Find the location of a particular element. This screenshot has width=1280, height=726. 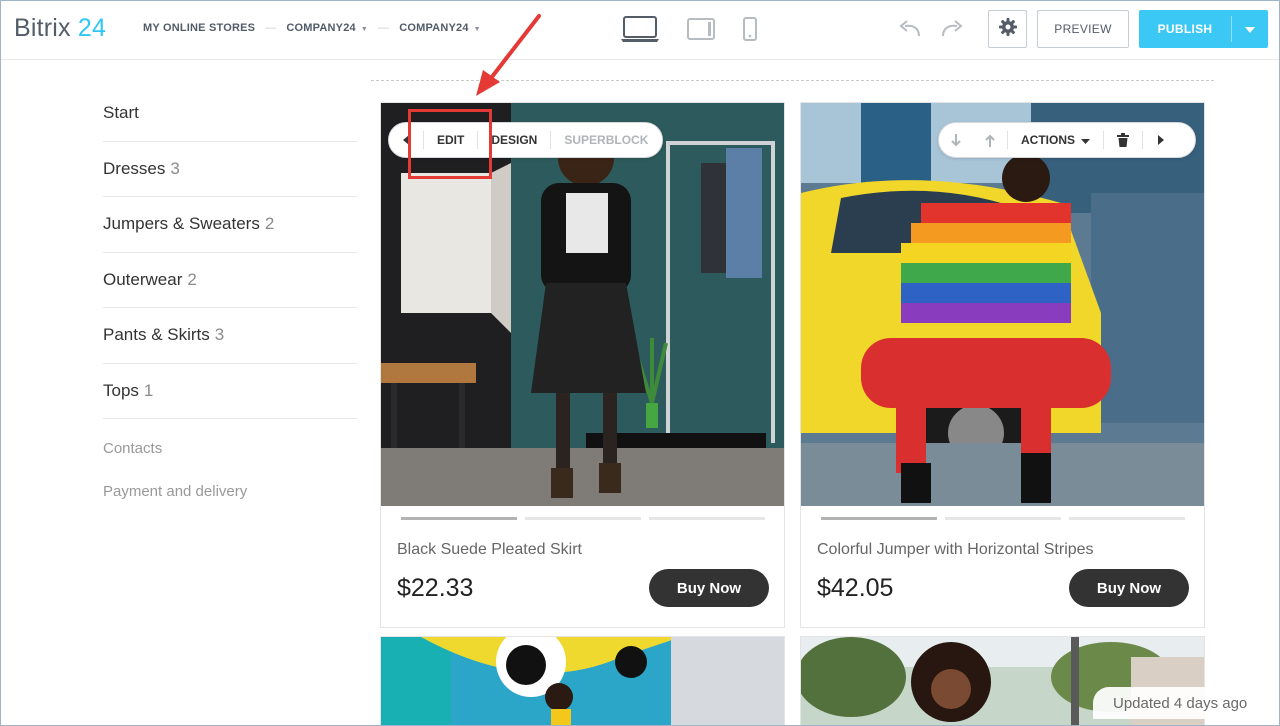

history-controls is located at coordinates (938, 29).